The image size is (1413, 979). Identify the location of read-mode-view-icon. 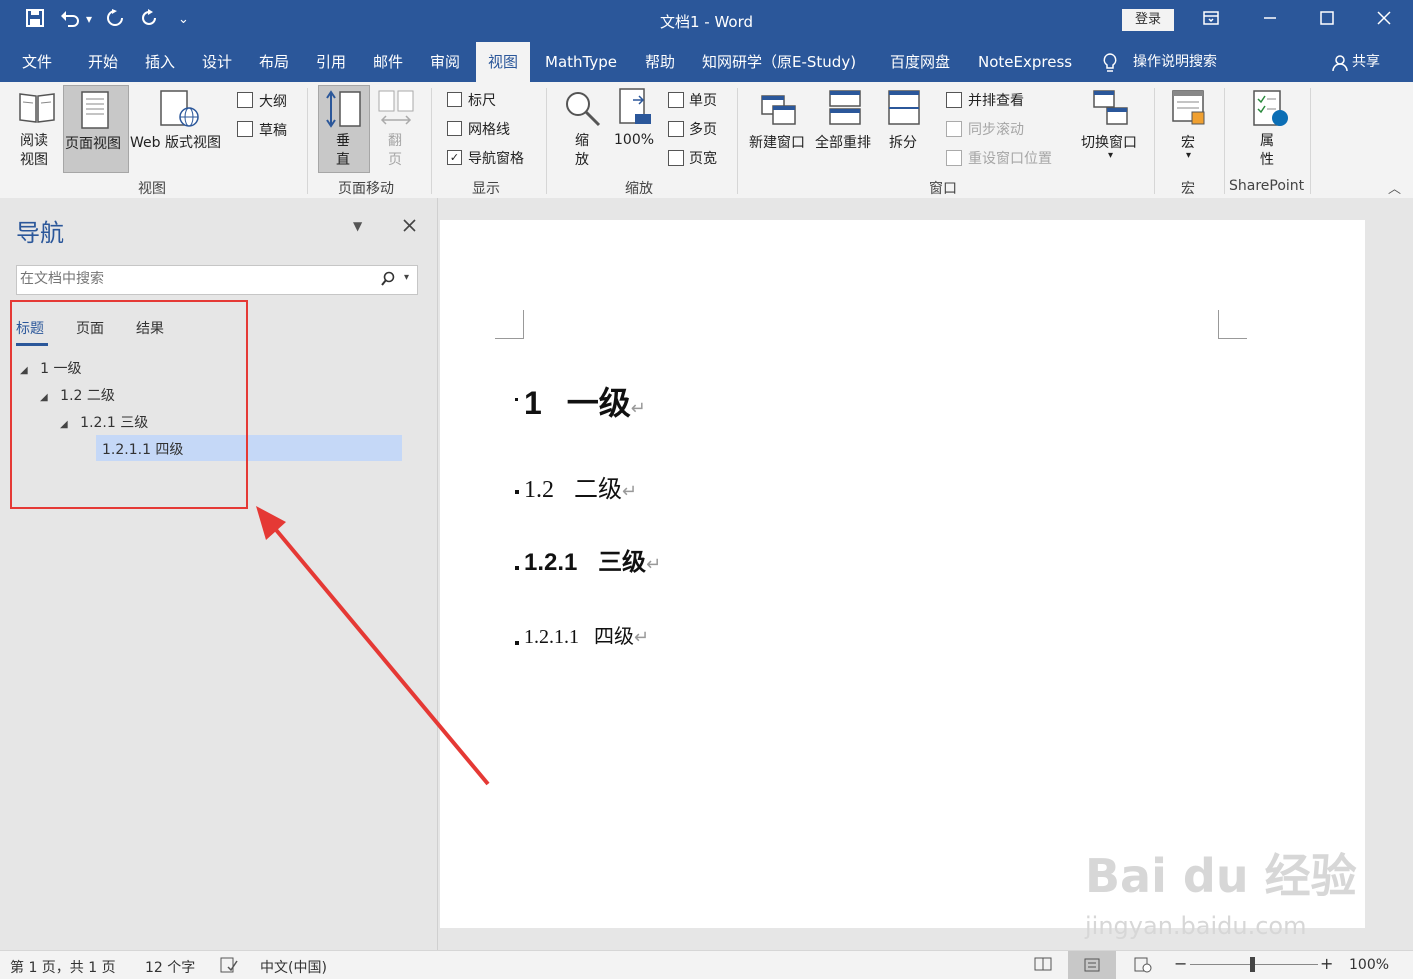
(1043, 966).